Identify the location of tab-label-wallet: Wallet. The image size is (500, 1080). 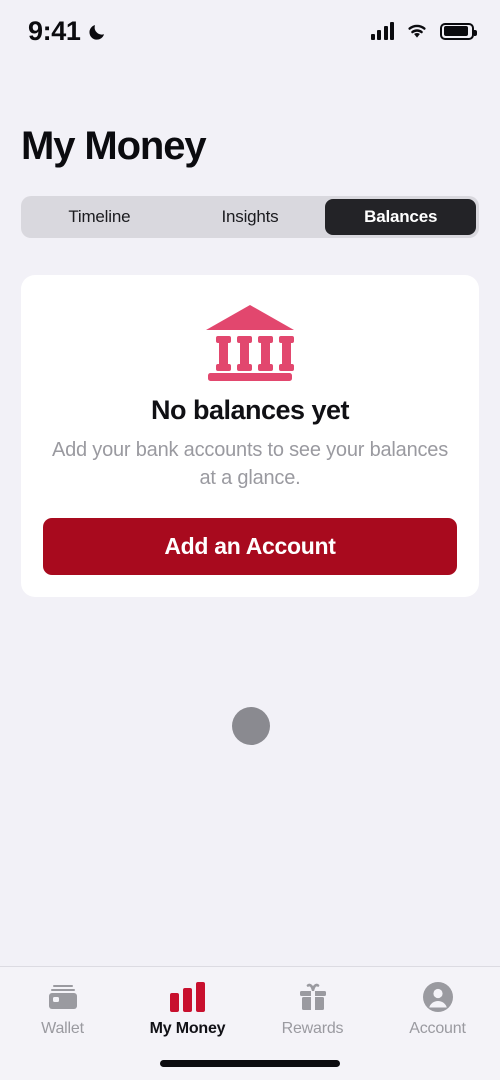
(62, 1028).